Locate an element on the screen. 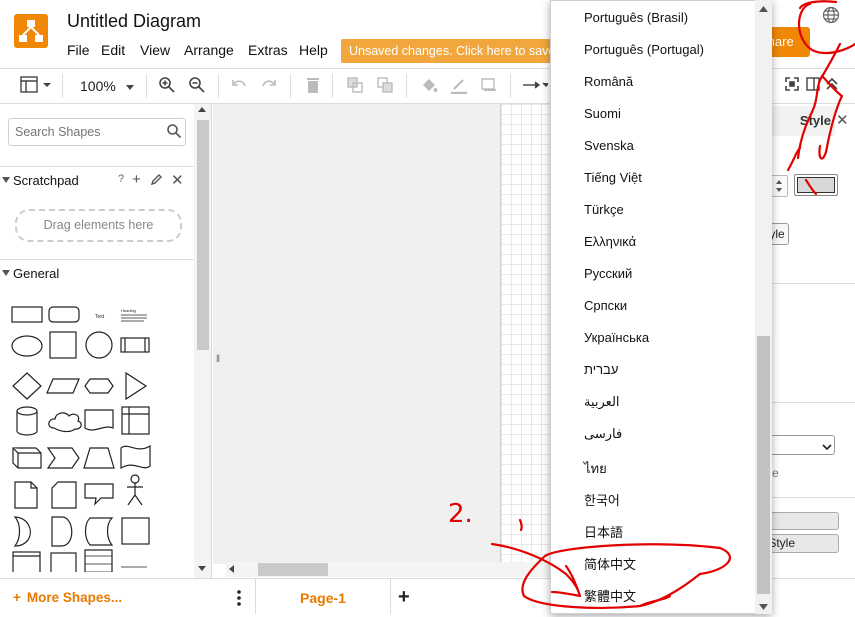 The height and width of the screenshot is (617, 855). shape-triangle is located at coordinates (136, 386).